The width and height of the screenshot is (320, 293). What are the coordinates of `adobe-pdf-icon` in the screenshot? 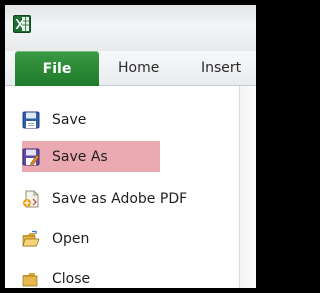 It's located at (31, 199).